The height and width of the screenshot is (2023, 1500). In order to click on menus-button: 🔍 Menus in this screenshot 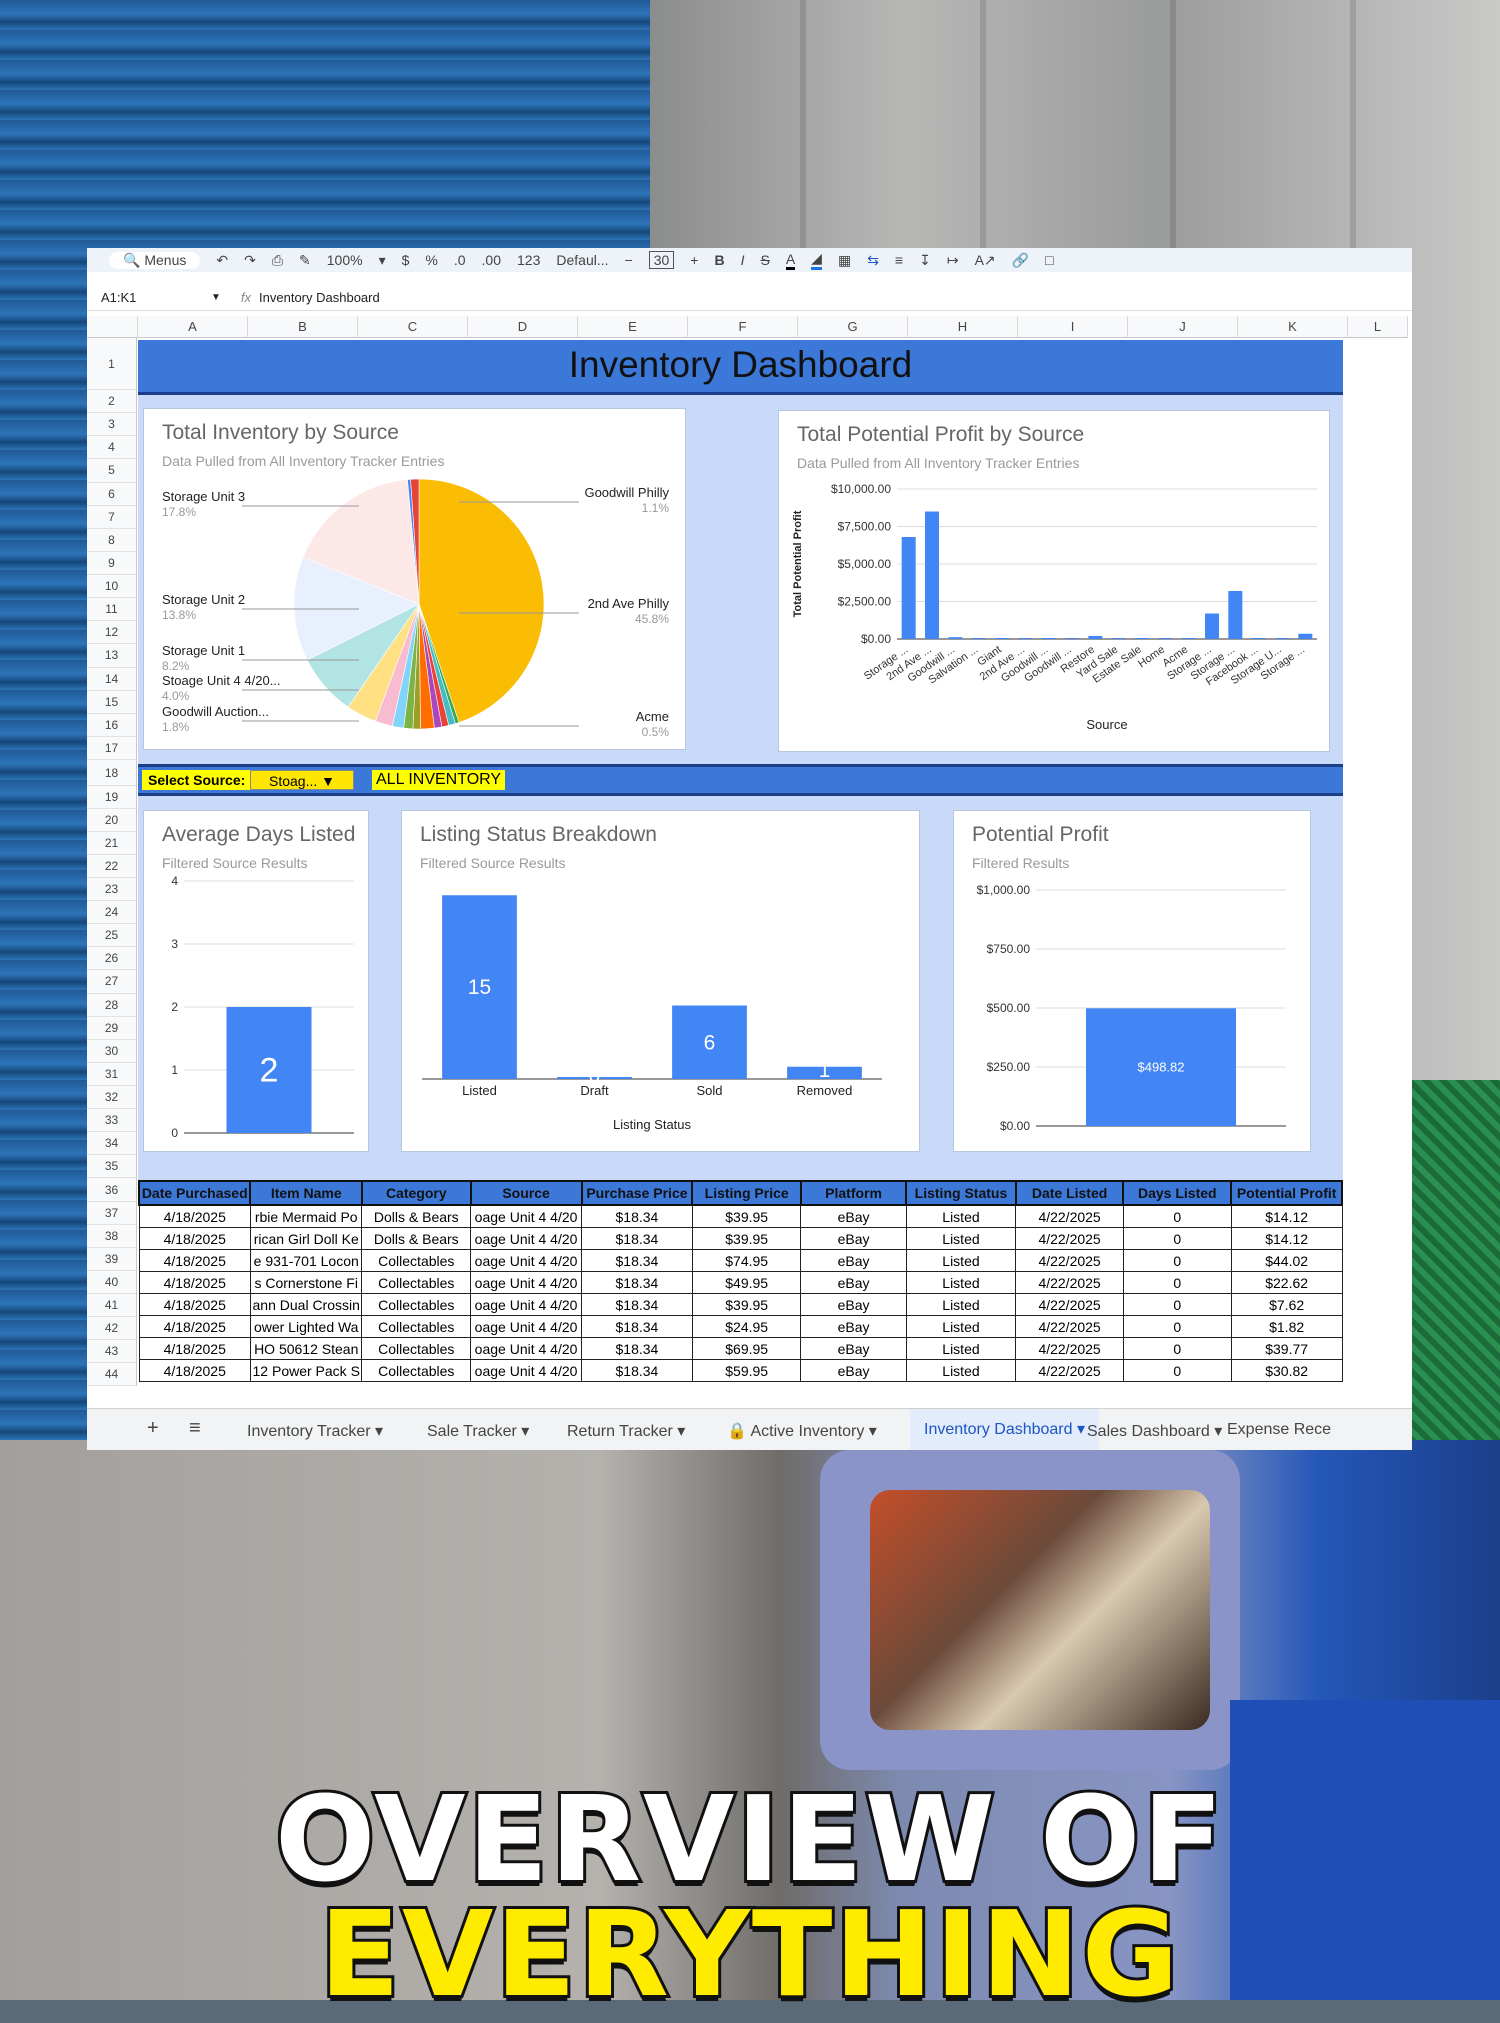, I will do `click(155, 260)`.